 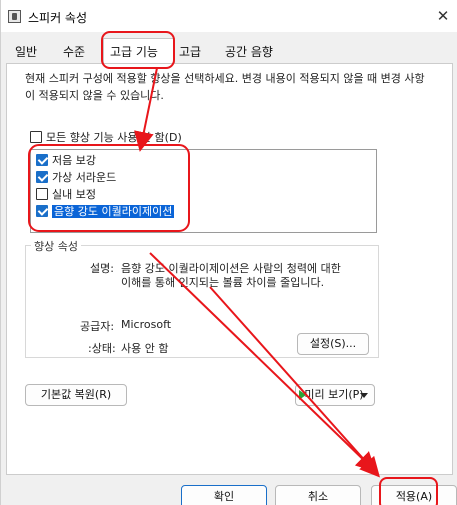 I want to click on speaker-icon, so click(x=14, y=16).